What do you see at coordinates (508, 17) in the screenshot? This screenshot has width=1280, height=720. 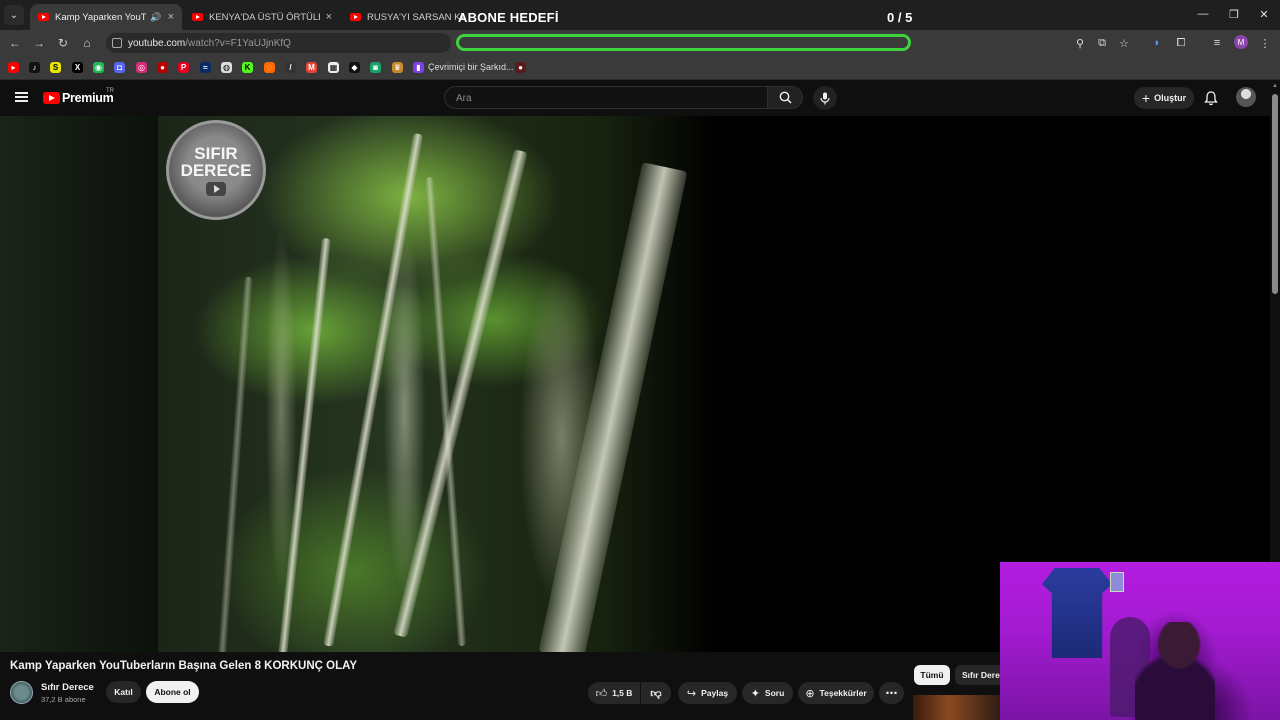 I see `subscriber-goal-title: ABONE HEDEFİ` at bounding box center [508, 17].